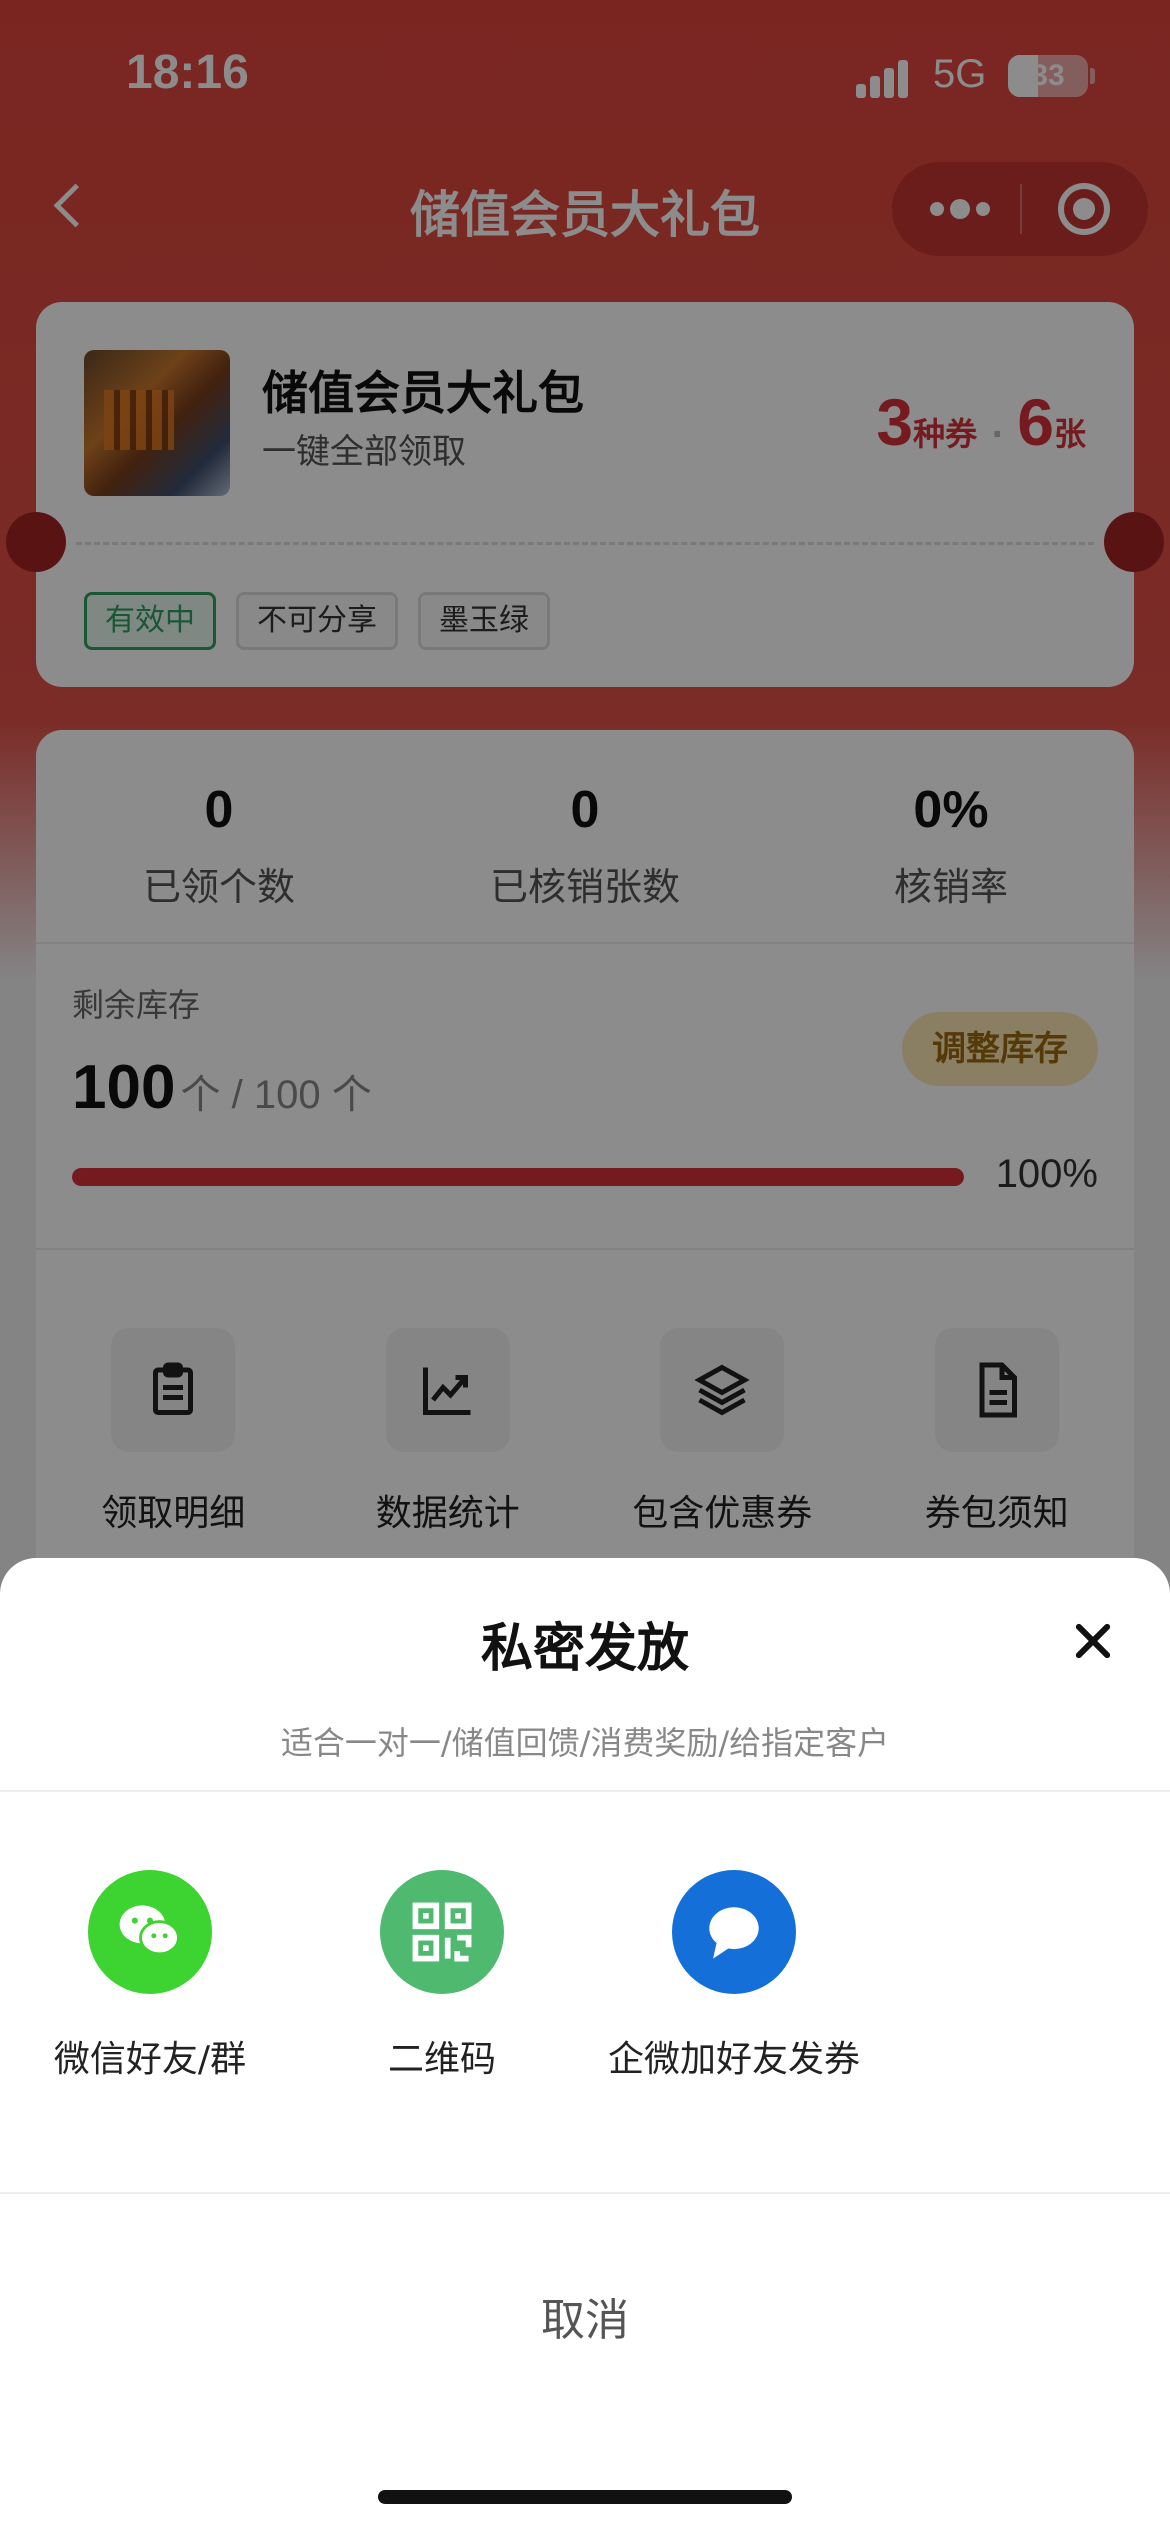  I want to click on share-wechat-button: 微信好友/群, so click(150, 1976).